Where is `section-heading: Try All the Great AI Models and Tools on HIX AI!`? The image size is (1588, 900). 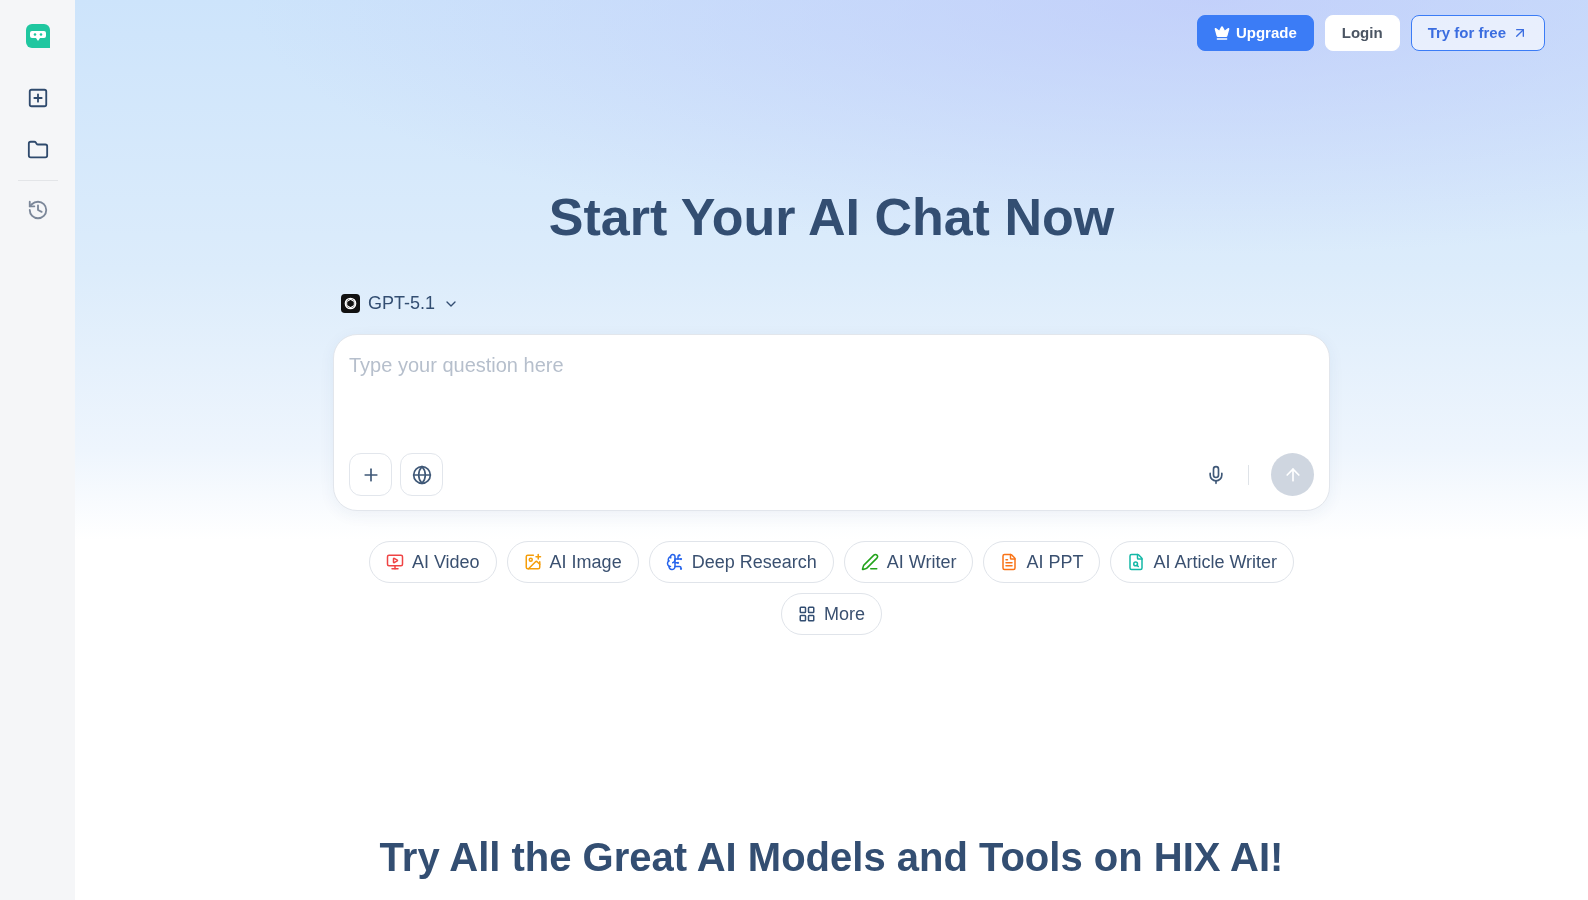
section-heading: Try All the Great AI Models and Tools on HIX AI! is located at coordinates (831, 857).